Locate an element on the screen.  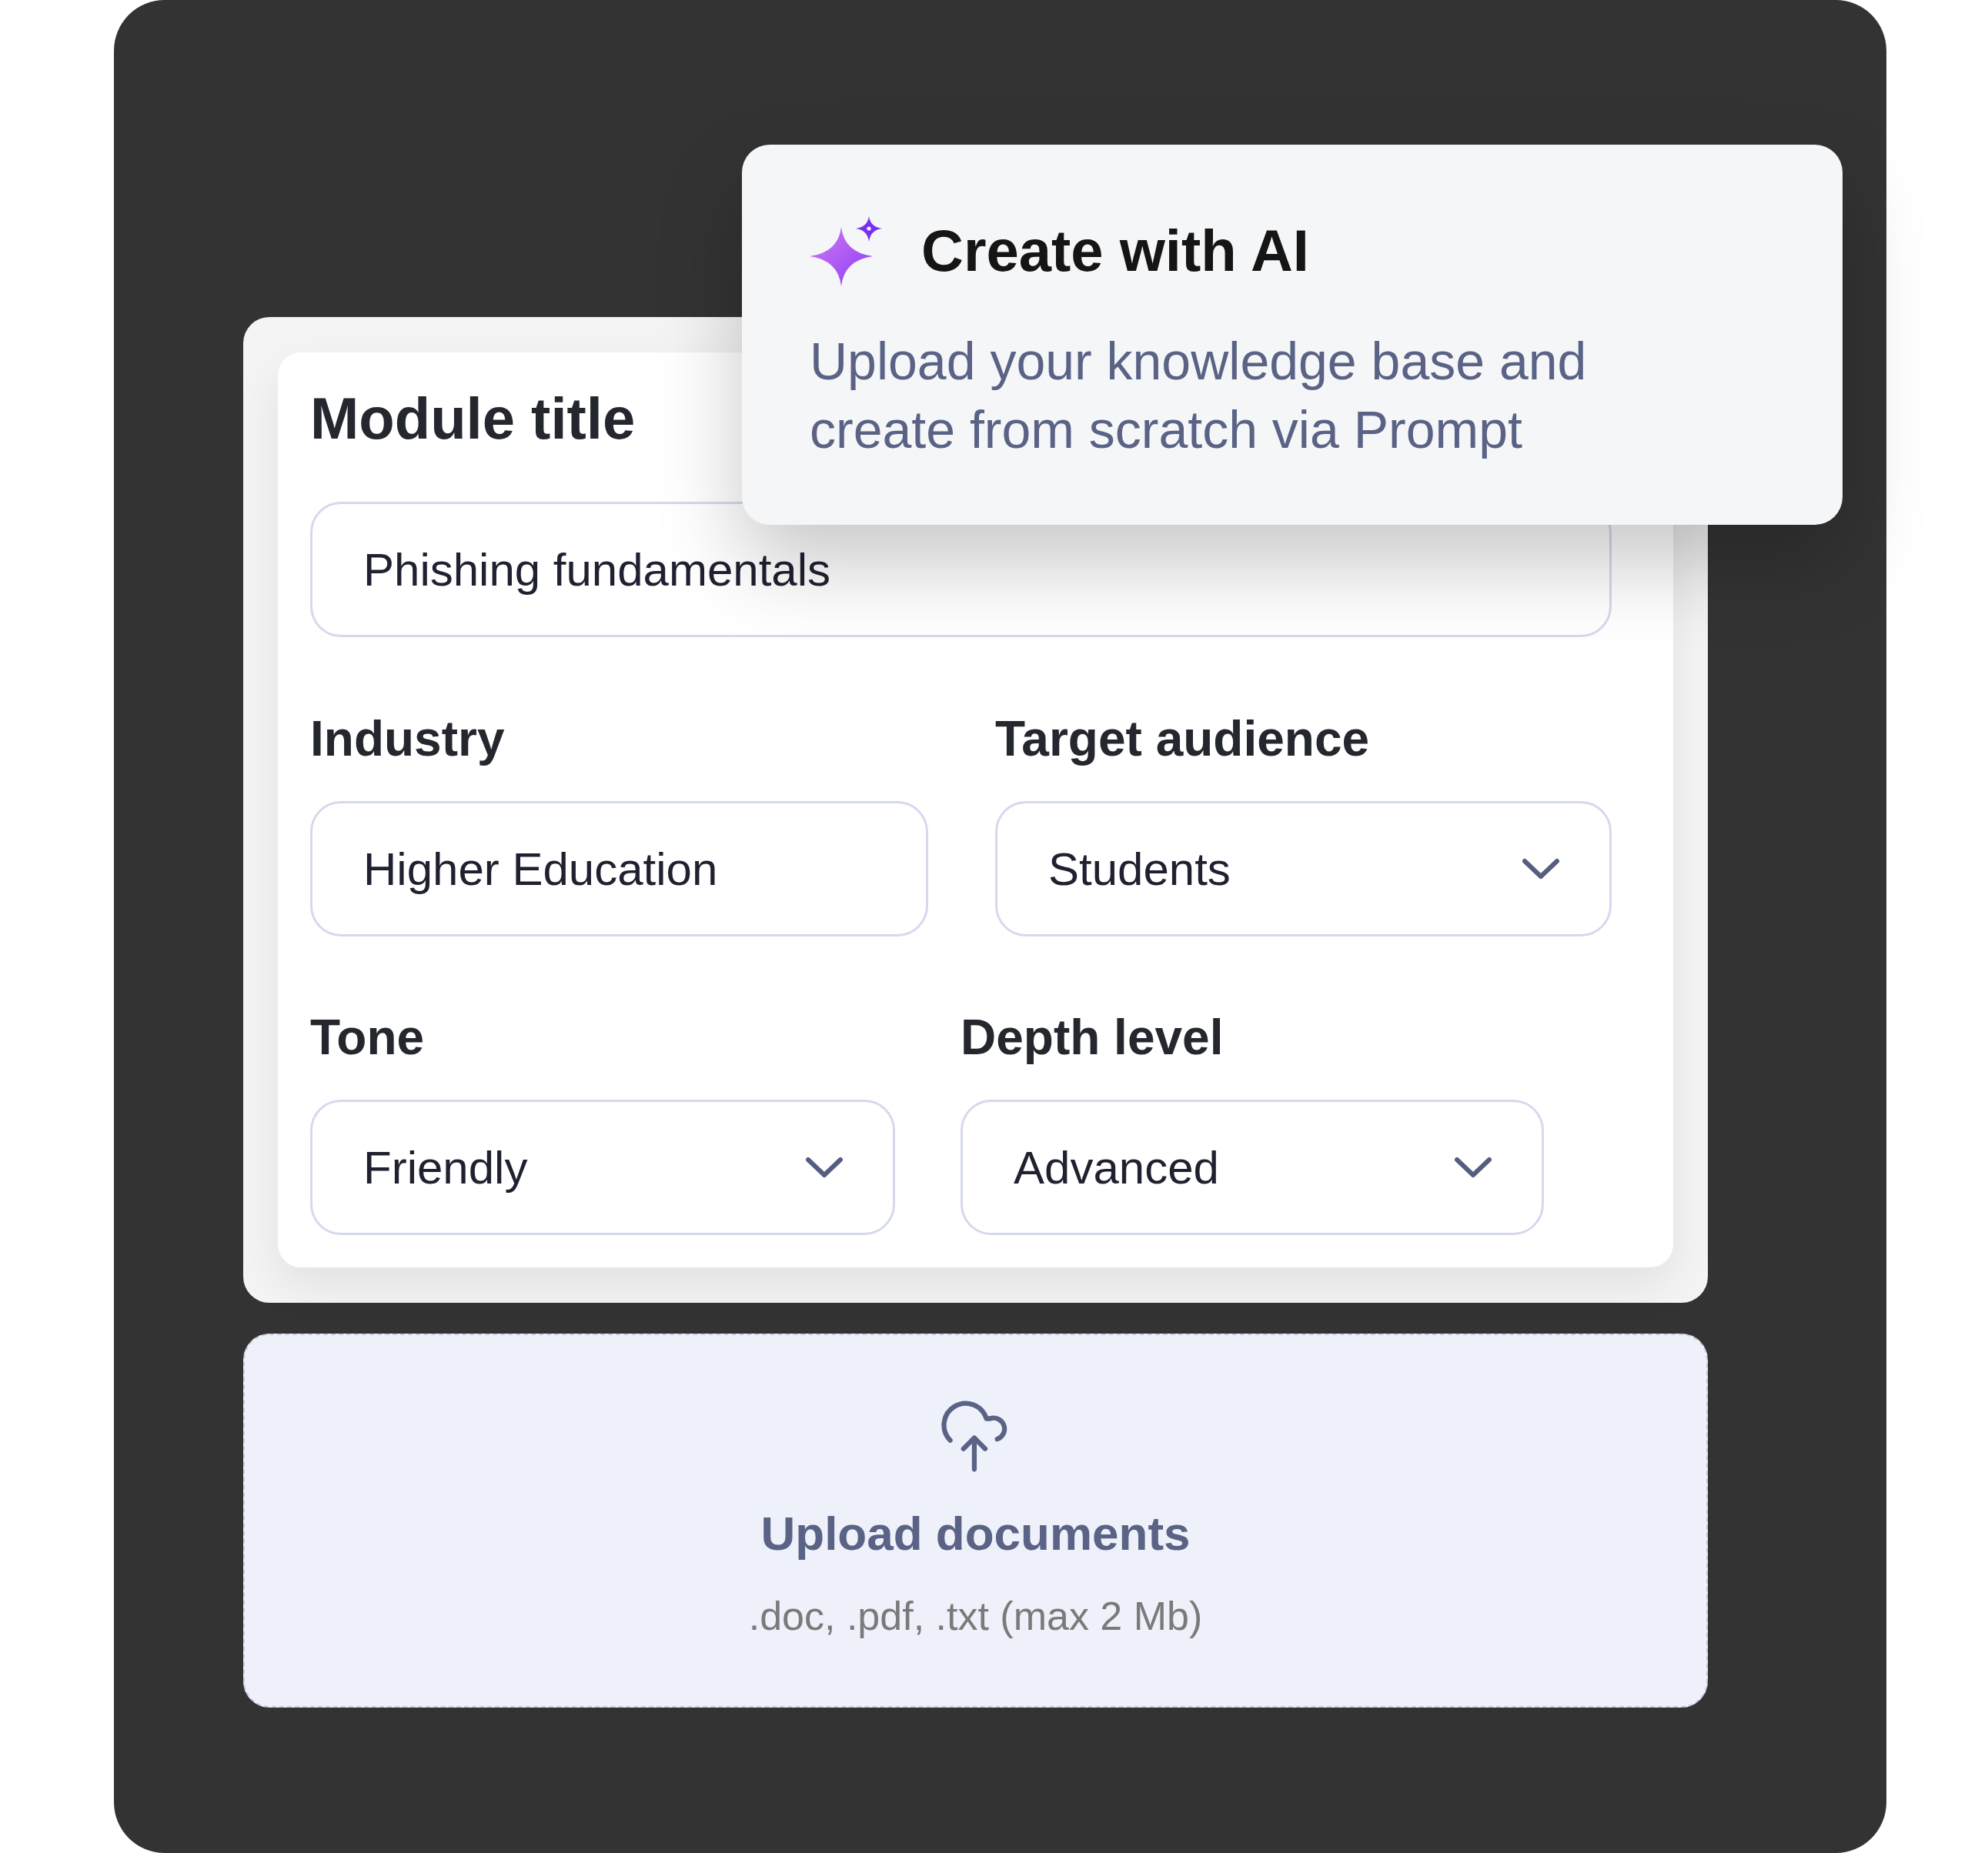
upload-hint: .doc, .pdf, .txt (max 2 Mb) is located at coordinates (975, 1616).